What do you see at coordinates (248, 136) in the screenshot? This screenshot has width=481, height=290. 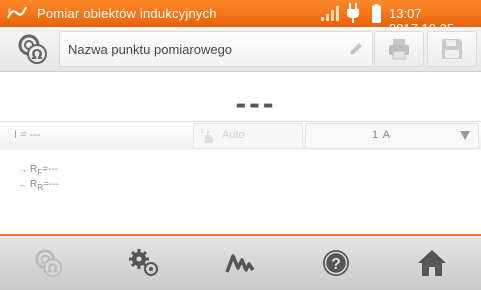 I see `auto-button: Auto` at bounding box center [248, 136].